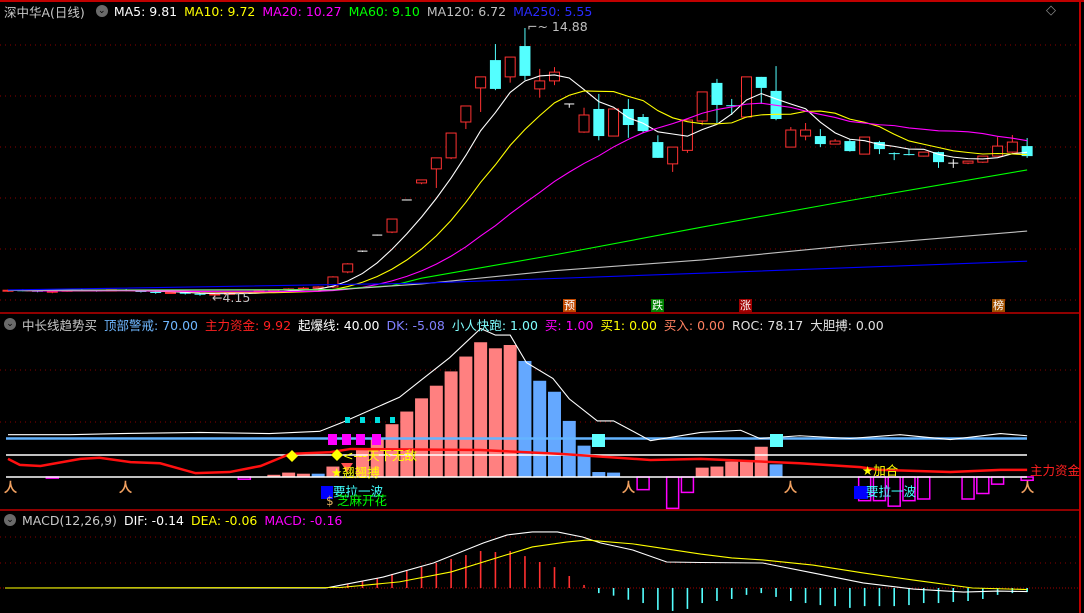 The height and width of the screenshot is (613, 1084). What do you see at coordinates (657, 305) in the screenshot?
I see `badge-fall: 跌` at bounding box center [657, 305].